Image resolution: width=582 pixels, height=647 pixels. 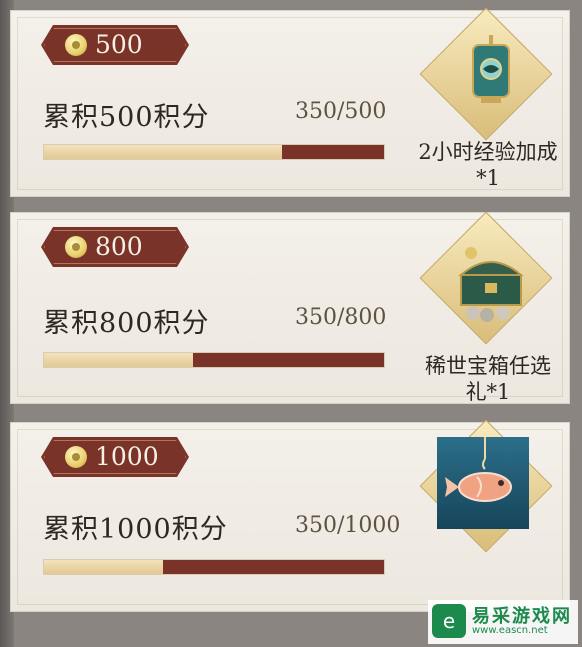 I want to click on points-tag-value: 500, so click(x=119, y=44).